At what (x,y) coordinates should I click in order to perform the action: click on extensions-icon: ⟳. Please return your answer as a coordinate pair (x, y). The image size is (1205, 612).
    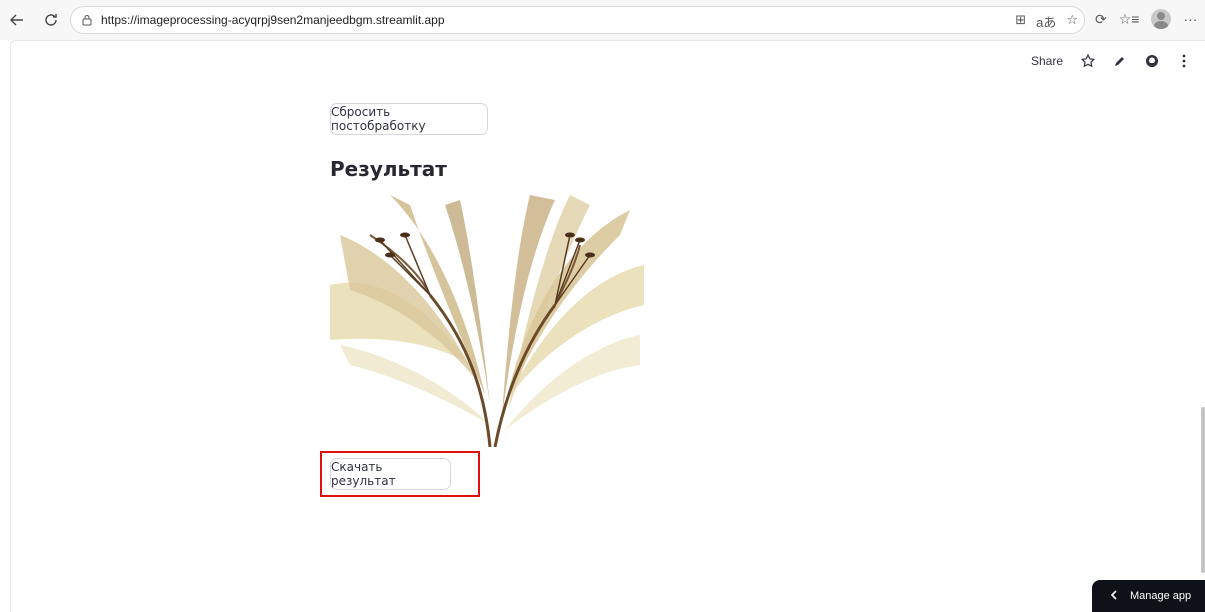
    Looking at the image, I should click on (1101, 19).